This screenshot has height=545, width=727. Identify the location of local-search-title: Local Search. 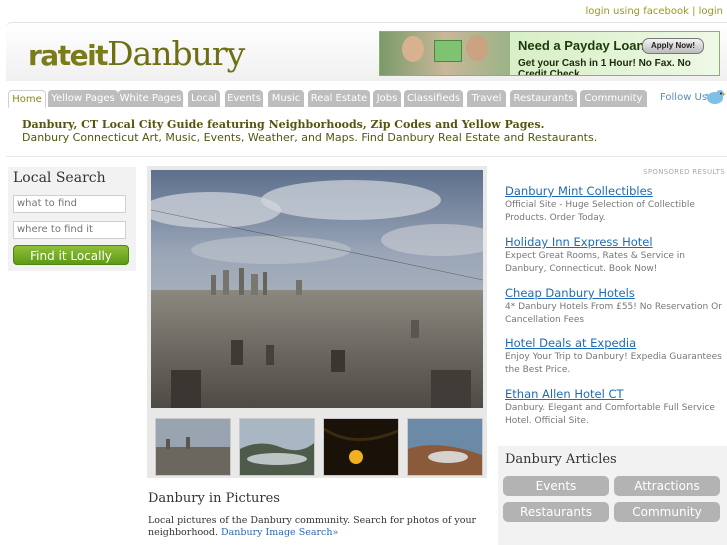
(59, 178).